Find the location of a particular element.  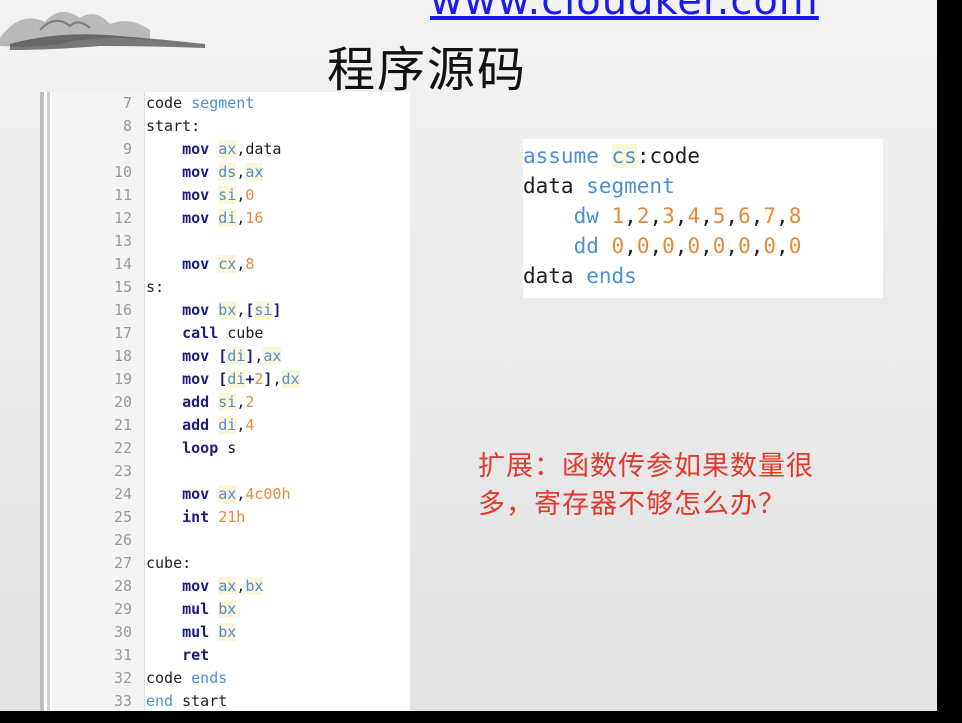

code-token: 6 is located at coordinates (744, 216).